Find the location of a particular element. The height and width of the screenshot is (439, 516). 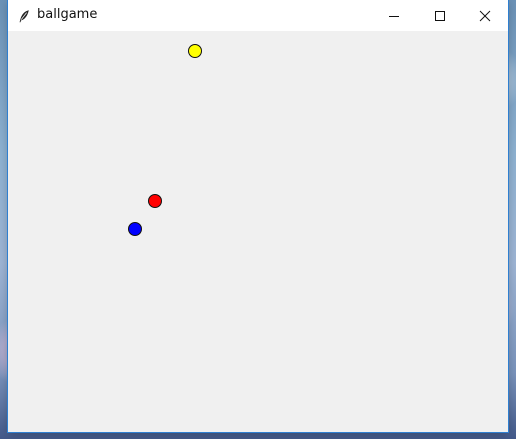

title-bar: ballgame is located at coordinates (258, 15).